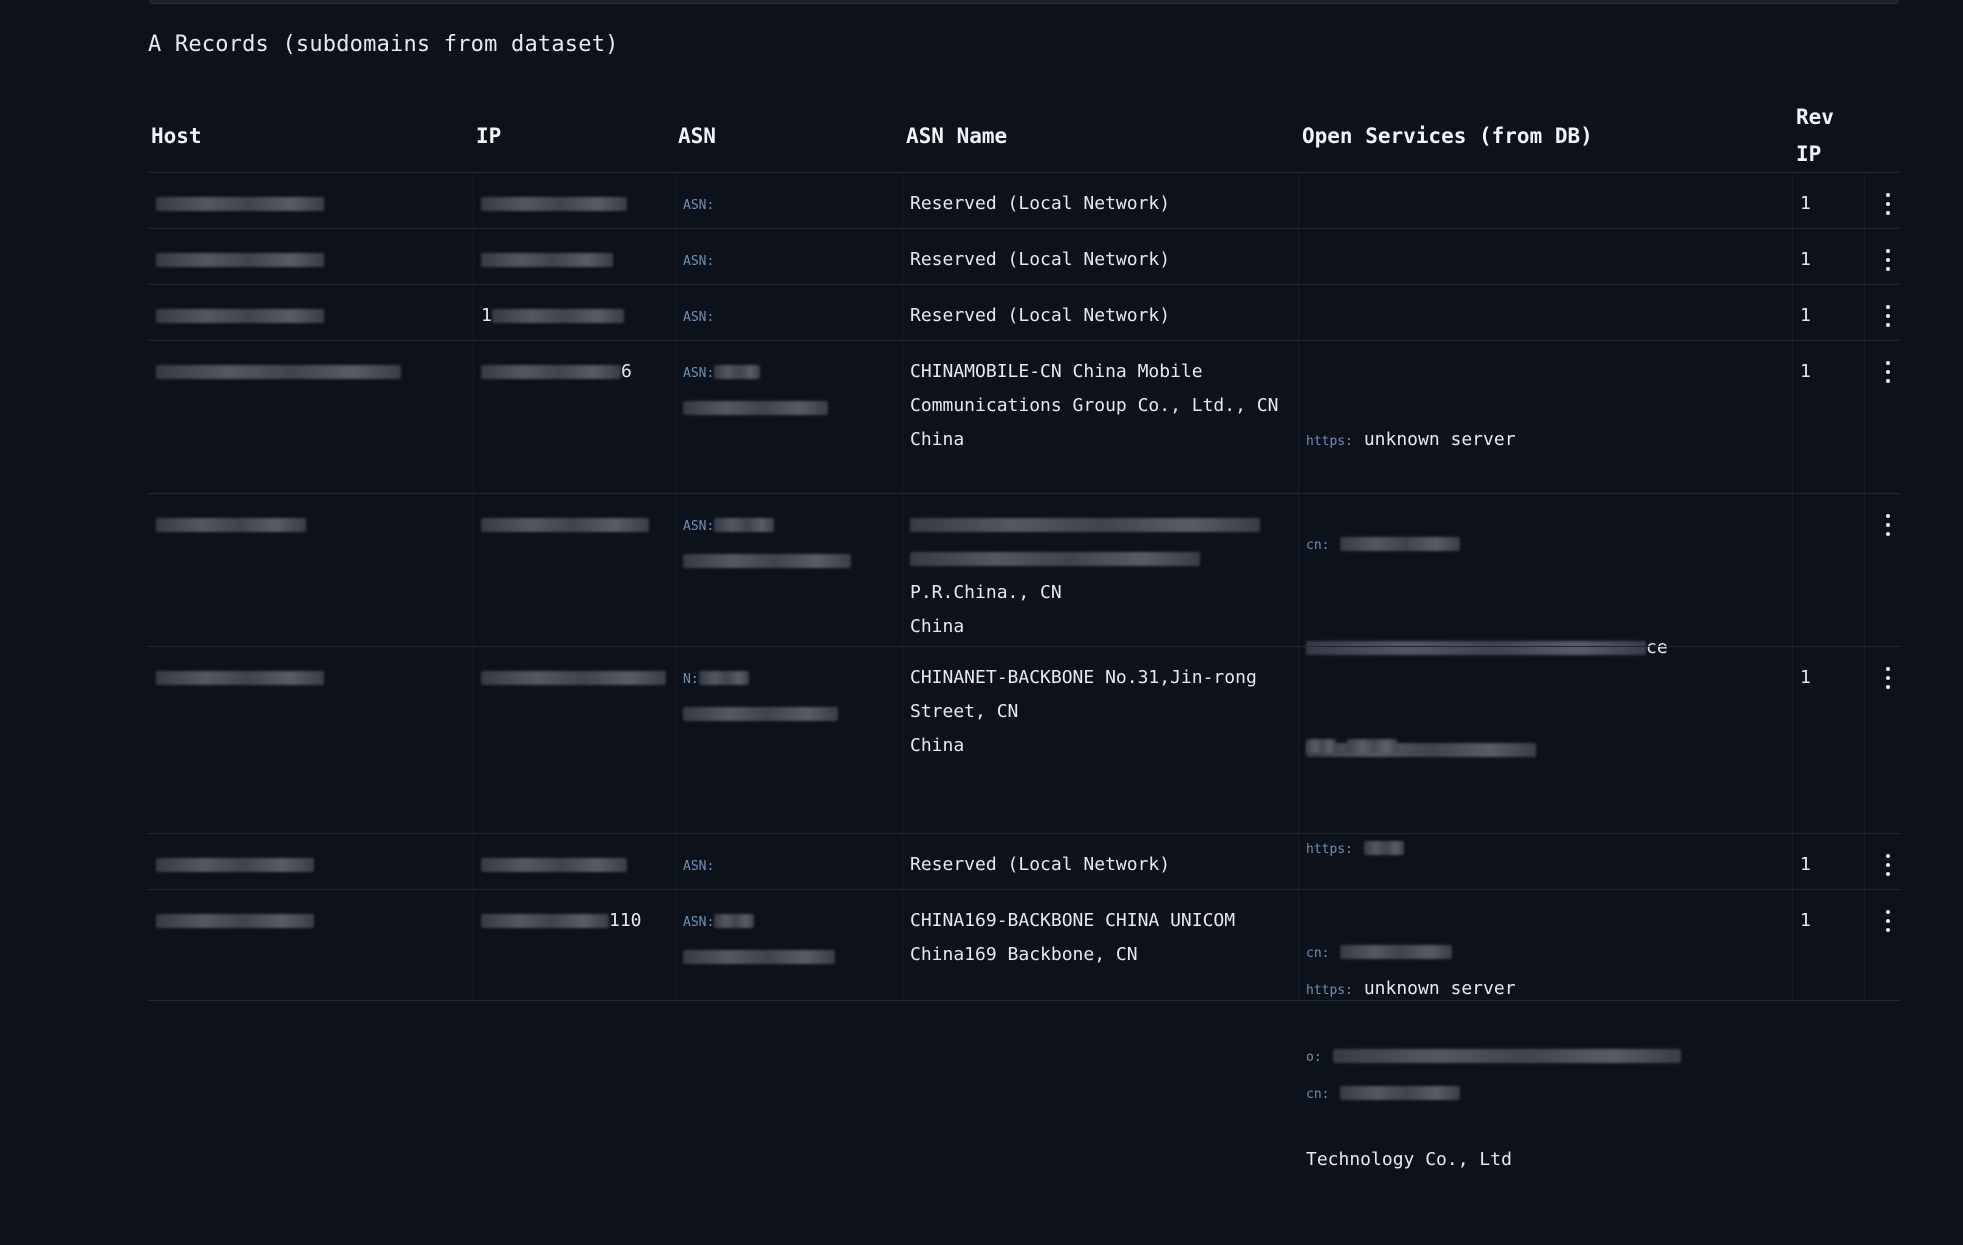  What do you see at coordinates (1094, 405) in the screenshot?
I see `asn-name-line: Communications Group Co., Ltd., CN` at bounding box center [1094, 405].